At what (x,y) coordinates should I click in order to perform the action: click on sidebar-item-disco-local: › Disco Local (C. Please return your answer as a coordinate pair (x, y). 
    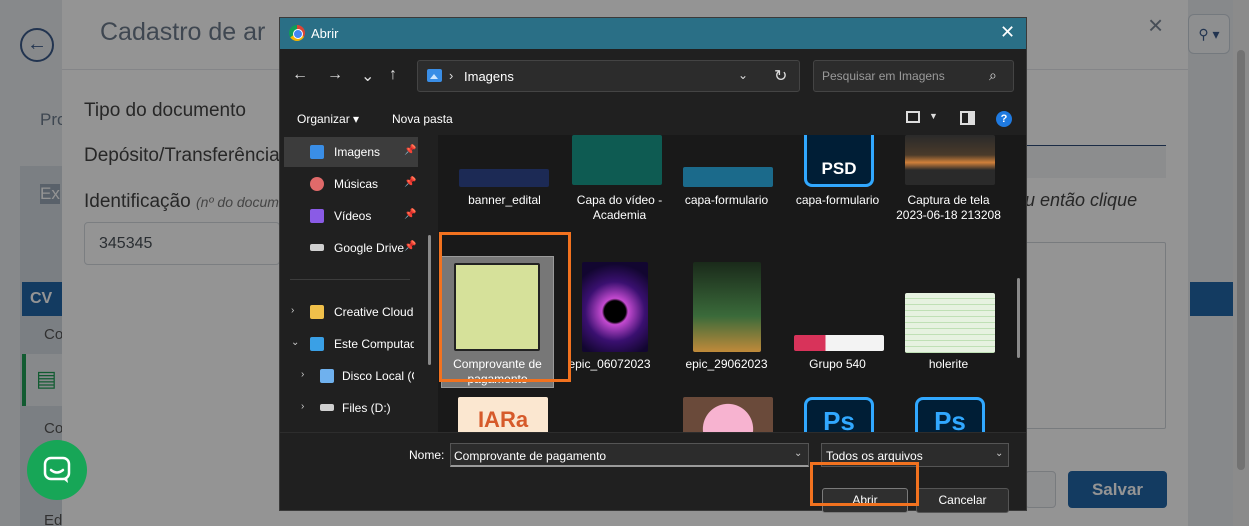
    Looking at the image, I should click on (350, 376).